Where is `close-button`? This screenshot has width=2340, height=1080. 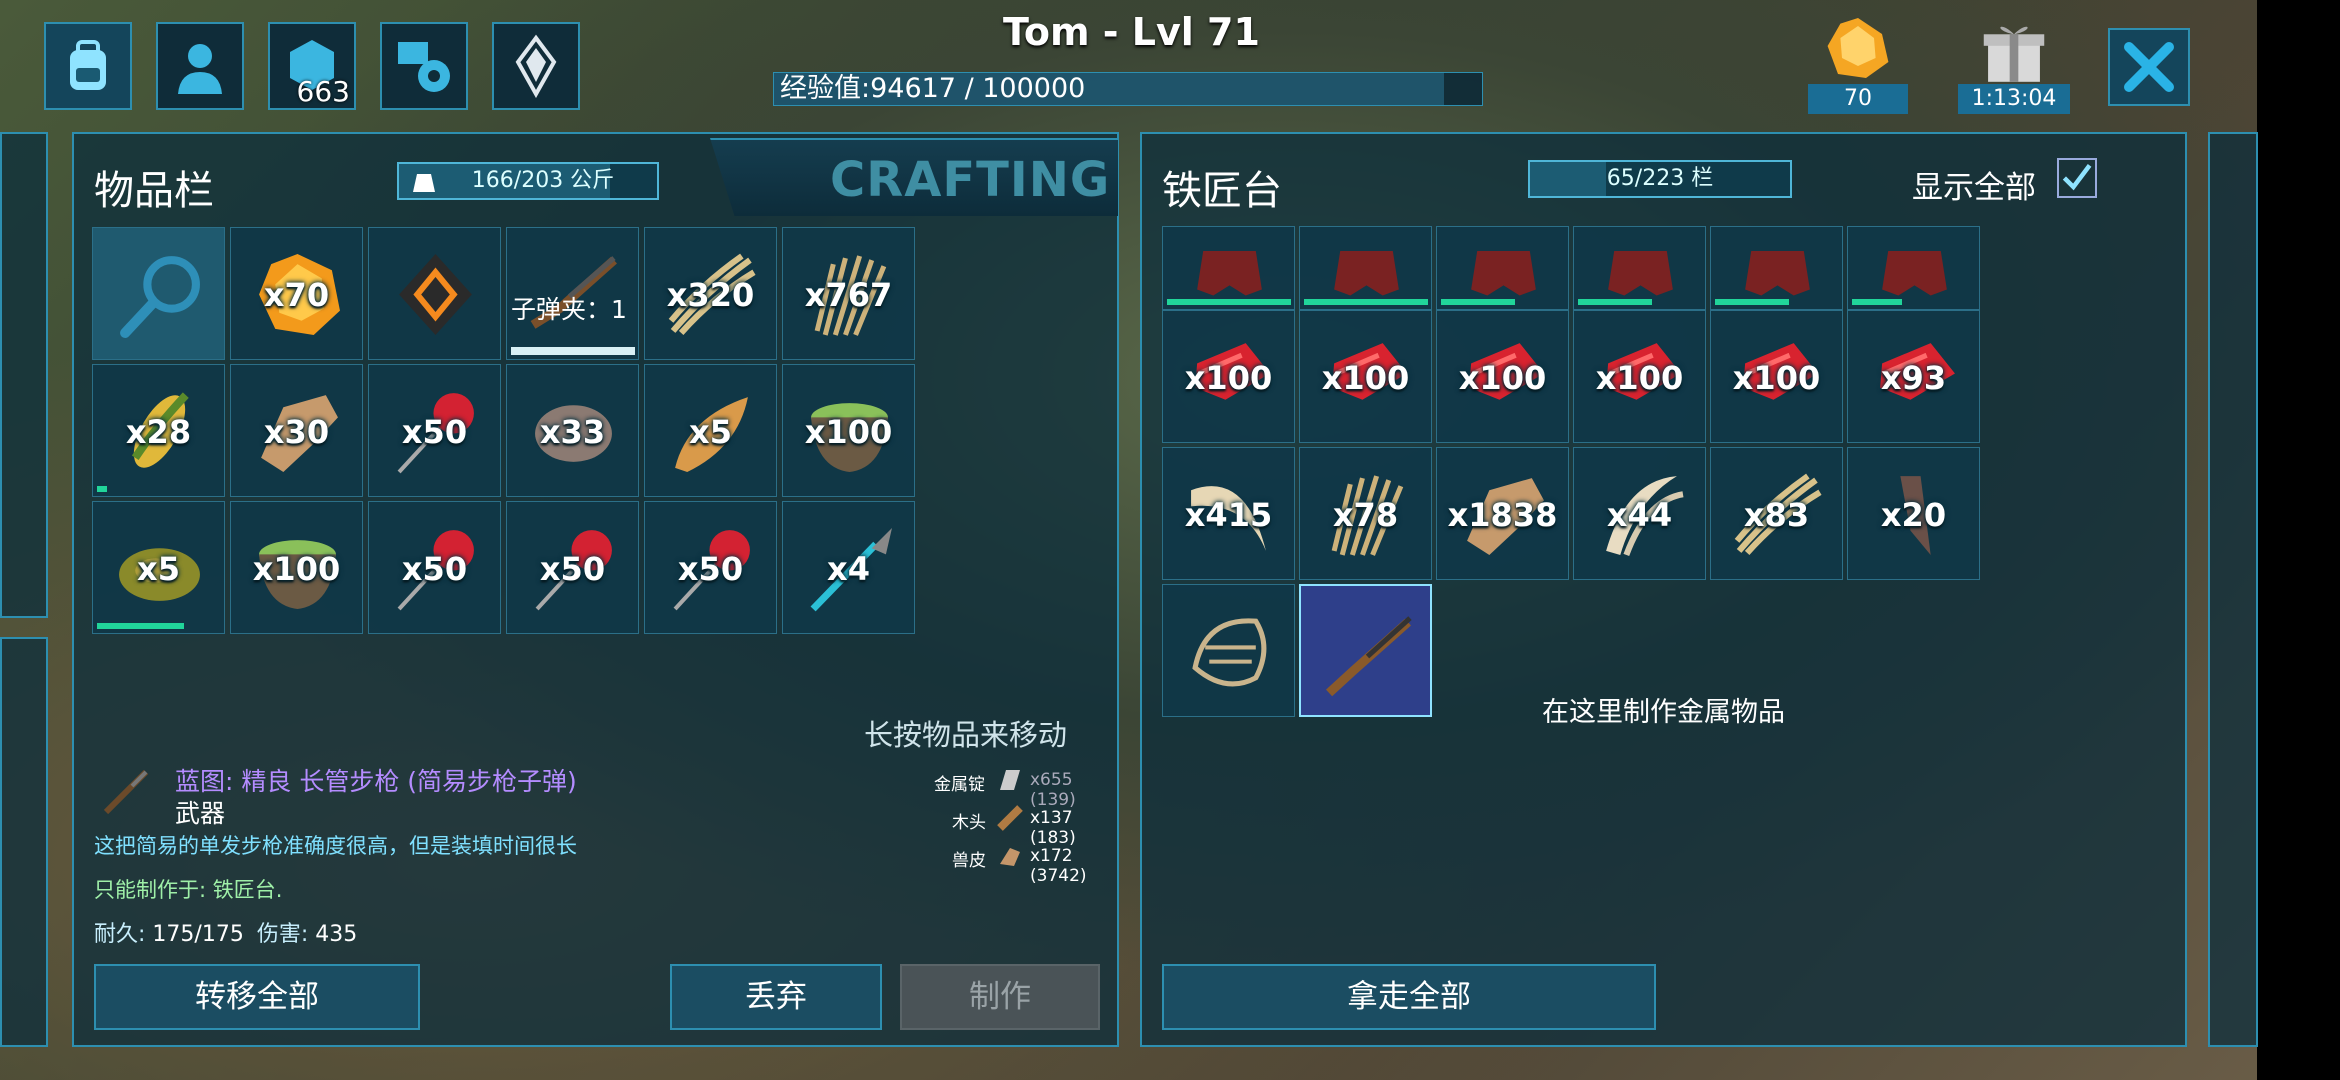 close-button is located at coordinates (2149, 67).